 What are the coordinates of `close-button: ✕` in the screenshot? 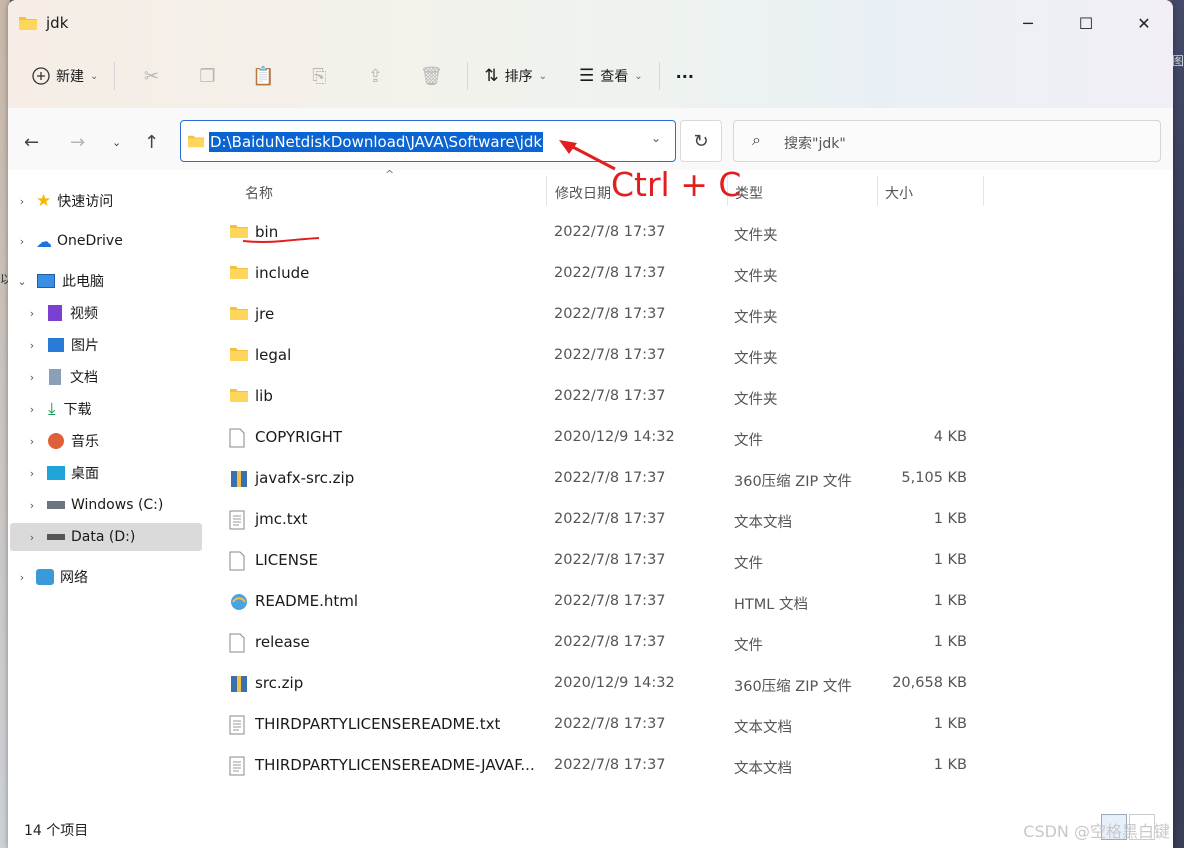 It's located at (1144, 23).